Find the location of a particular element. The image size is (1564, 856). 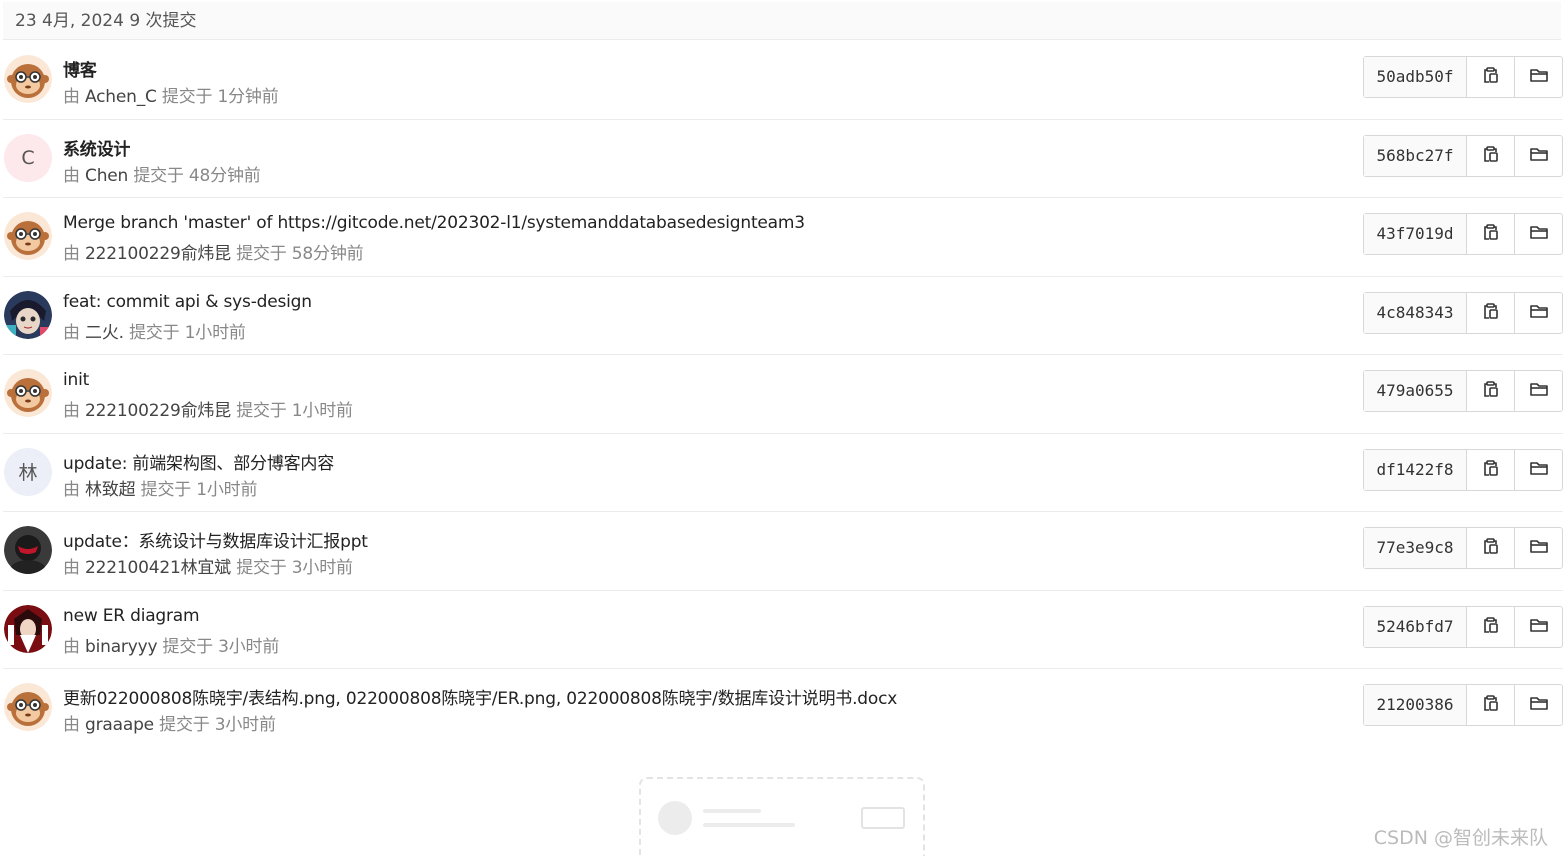

commit-meta: 由 222100229俞炜昆 提交于 58分钟前 is located at coordinates (213, 251).